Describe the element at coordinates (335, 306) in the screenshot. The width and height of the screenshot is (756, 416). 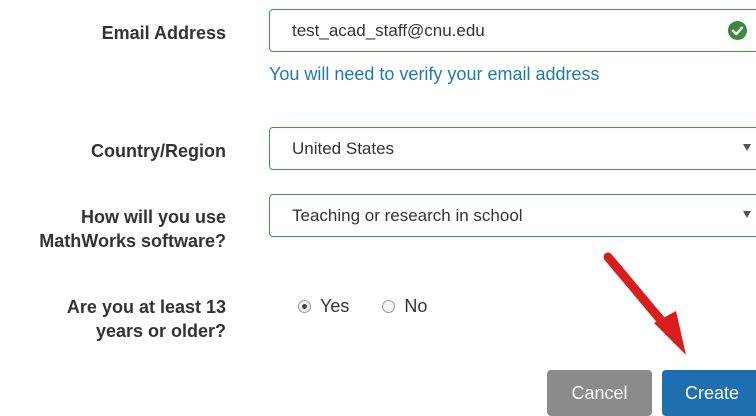
I see `age-radio-yes-label: Yes` at that location.